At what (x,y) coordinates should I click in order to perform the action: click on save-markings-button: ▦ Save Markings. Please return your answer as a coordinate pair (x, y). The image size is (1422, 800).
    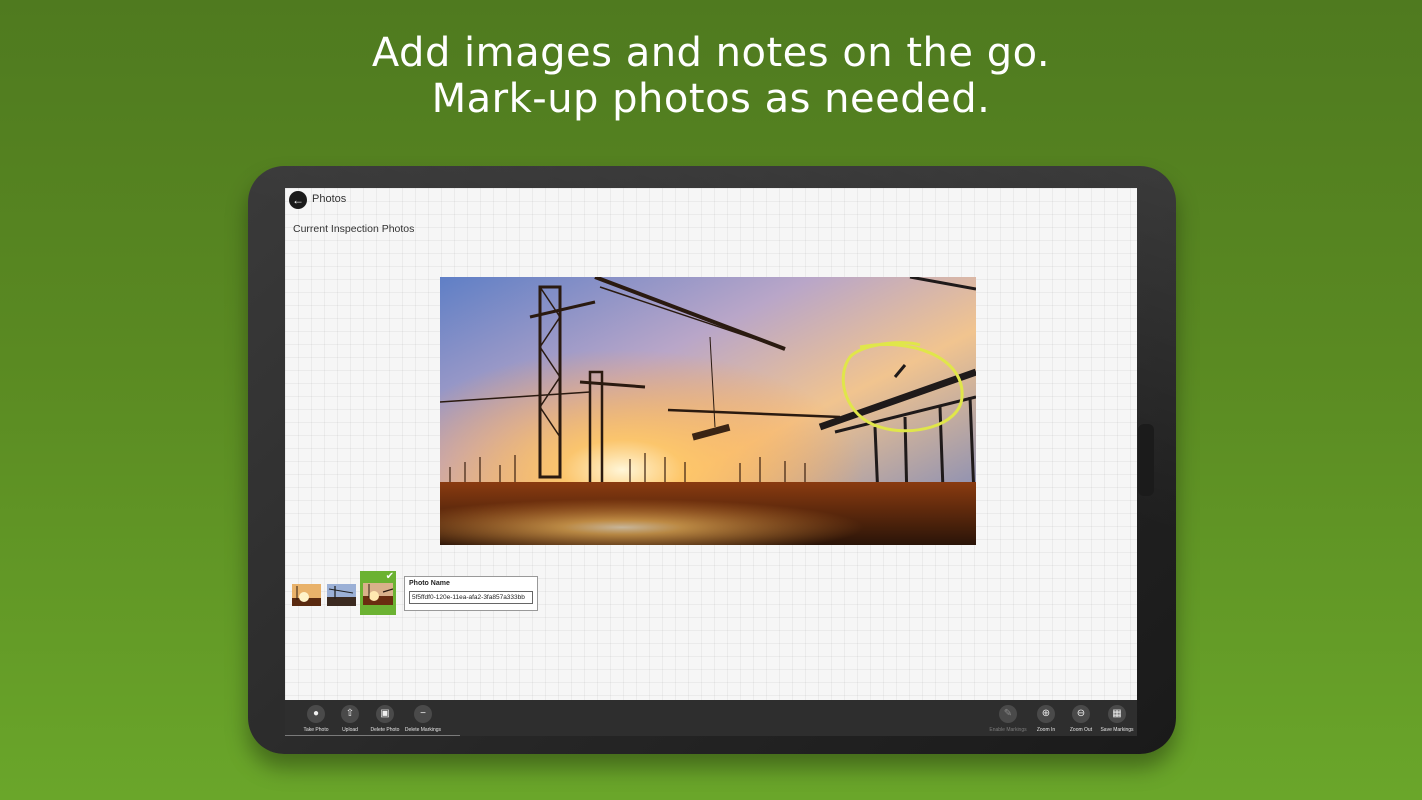
    Looking at the image, I should click on (1117, 720).